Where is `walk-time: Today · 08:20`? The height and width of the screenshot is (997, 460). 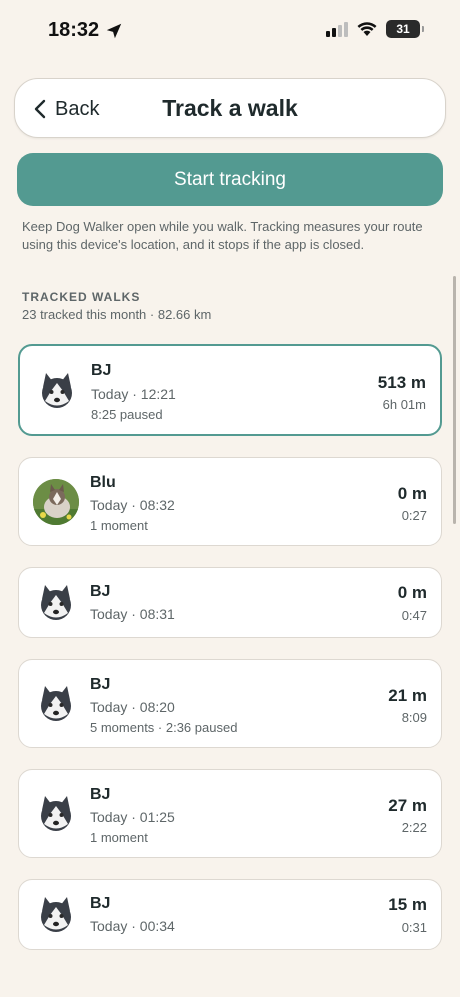
walk-time: Today · 08:20 is located at coordinates (132, 707).